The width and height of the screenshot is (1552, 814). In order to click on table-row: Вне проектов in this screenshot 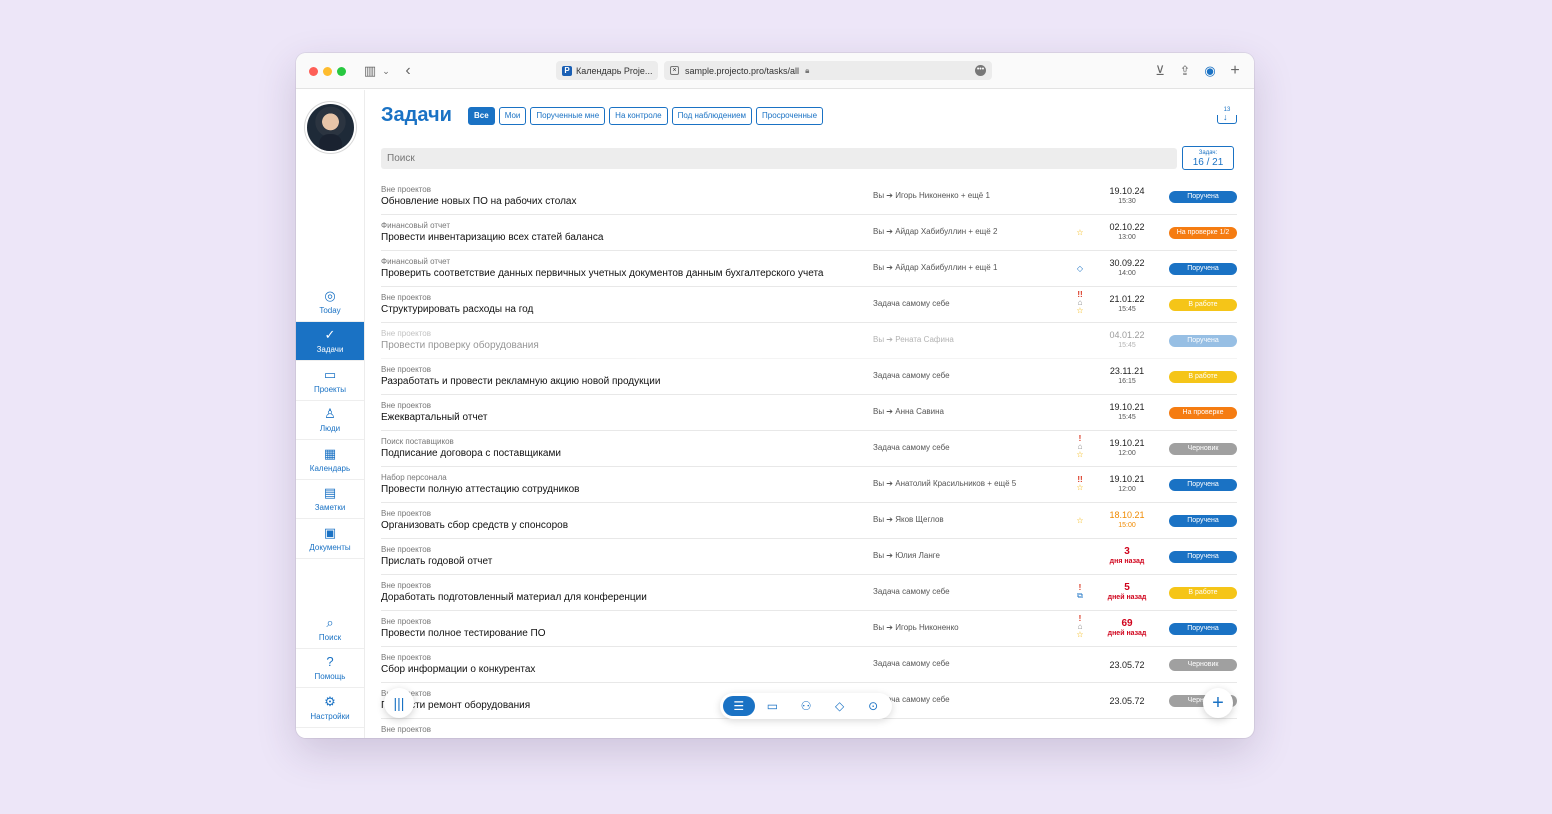, I will do `click(809, 728)`.